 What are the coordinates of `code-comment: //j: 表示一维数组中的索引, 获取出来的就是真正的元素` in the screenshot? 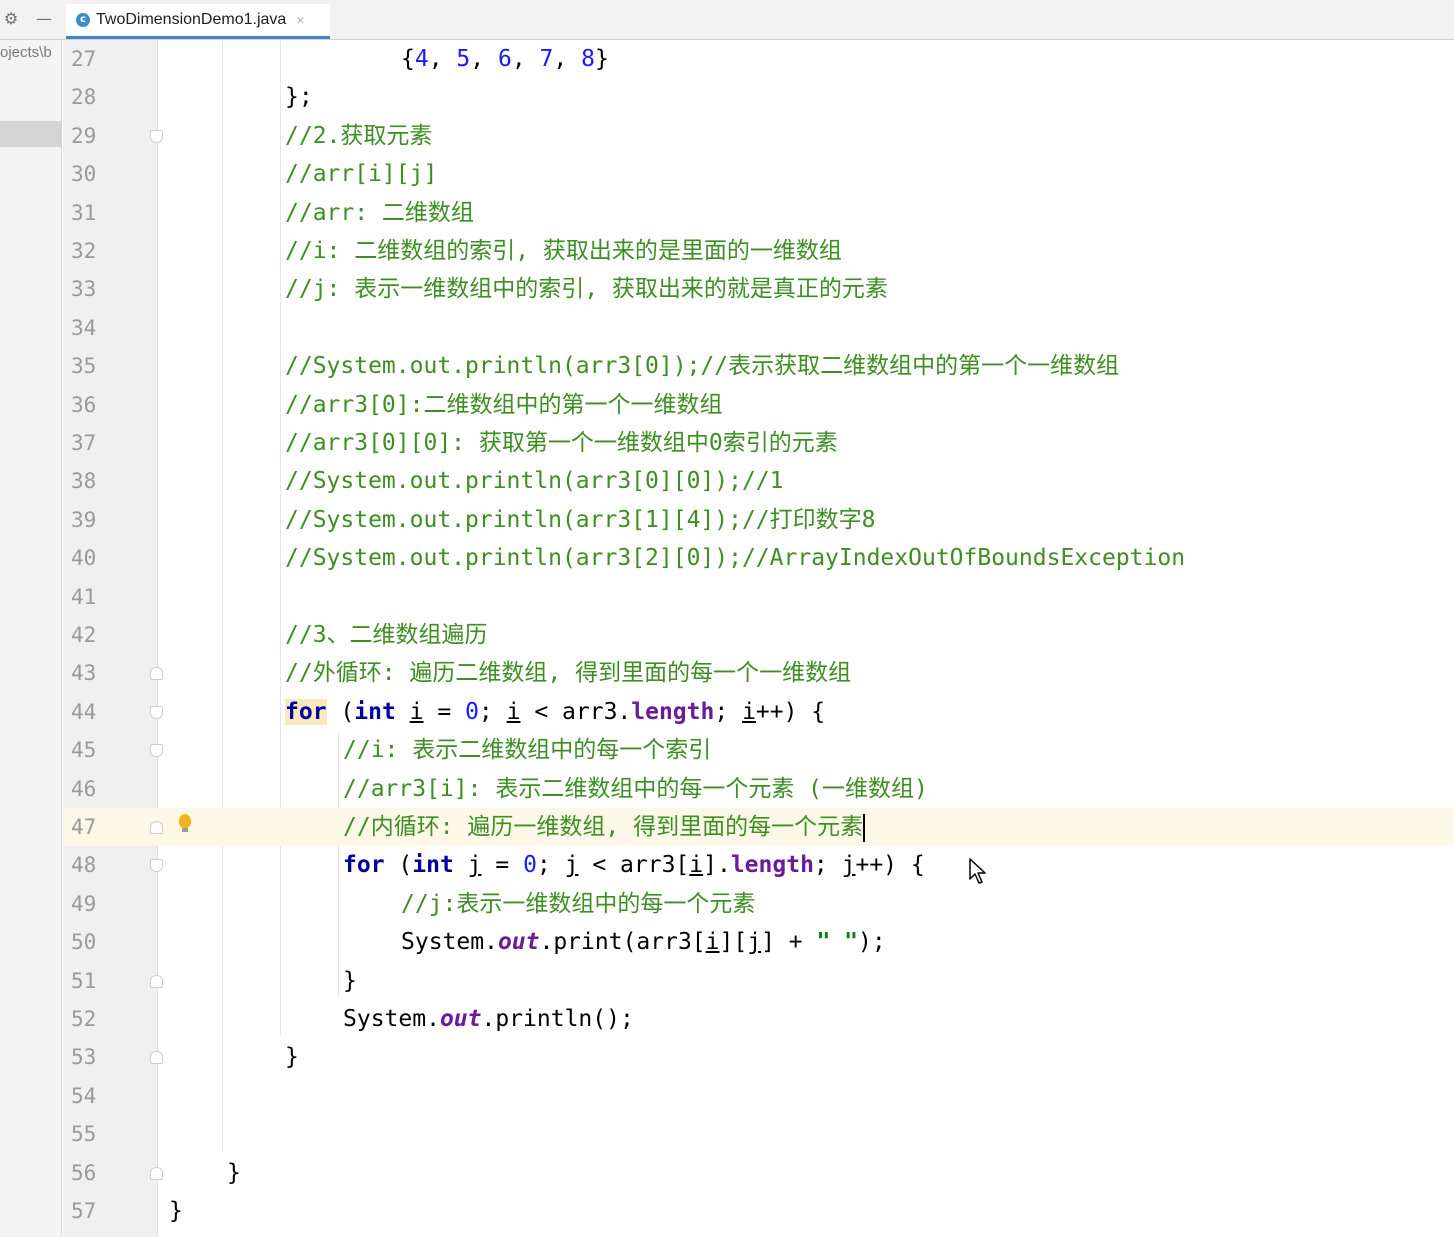 It's located at (586, 289).